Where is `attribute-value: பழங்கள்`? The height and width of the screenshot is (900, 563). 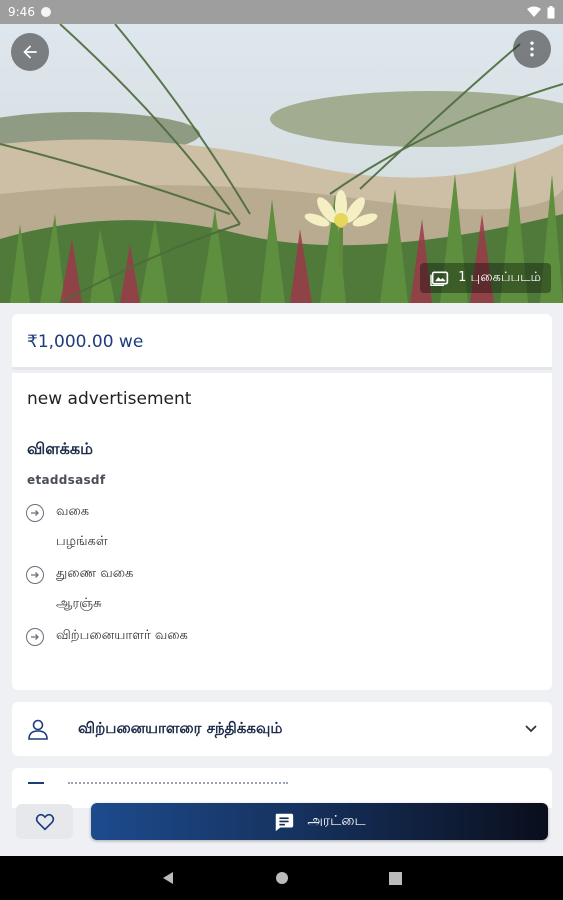 attribute-value: பழங்கள் is located at coordinates (82, 541).